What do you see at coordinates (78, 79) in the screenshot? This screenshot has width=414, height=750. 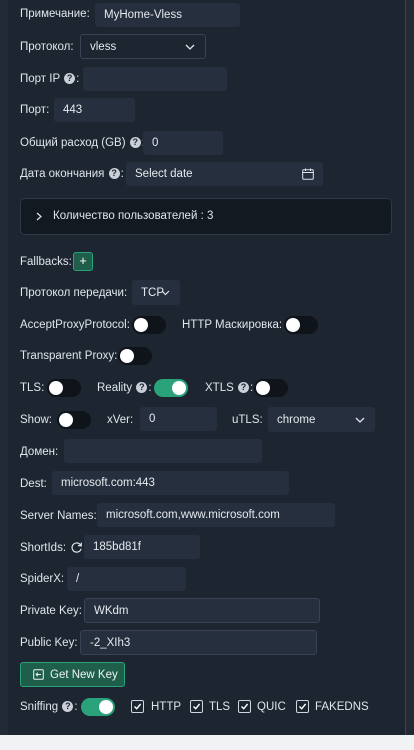 I see `port-ip-colon: :` at bounding box center [78, 79].